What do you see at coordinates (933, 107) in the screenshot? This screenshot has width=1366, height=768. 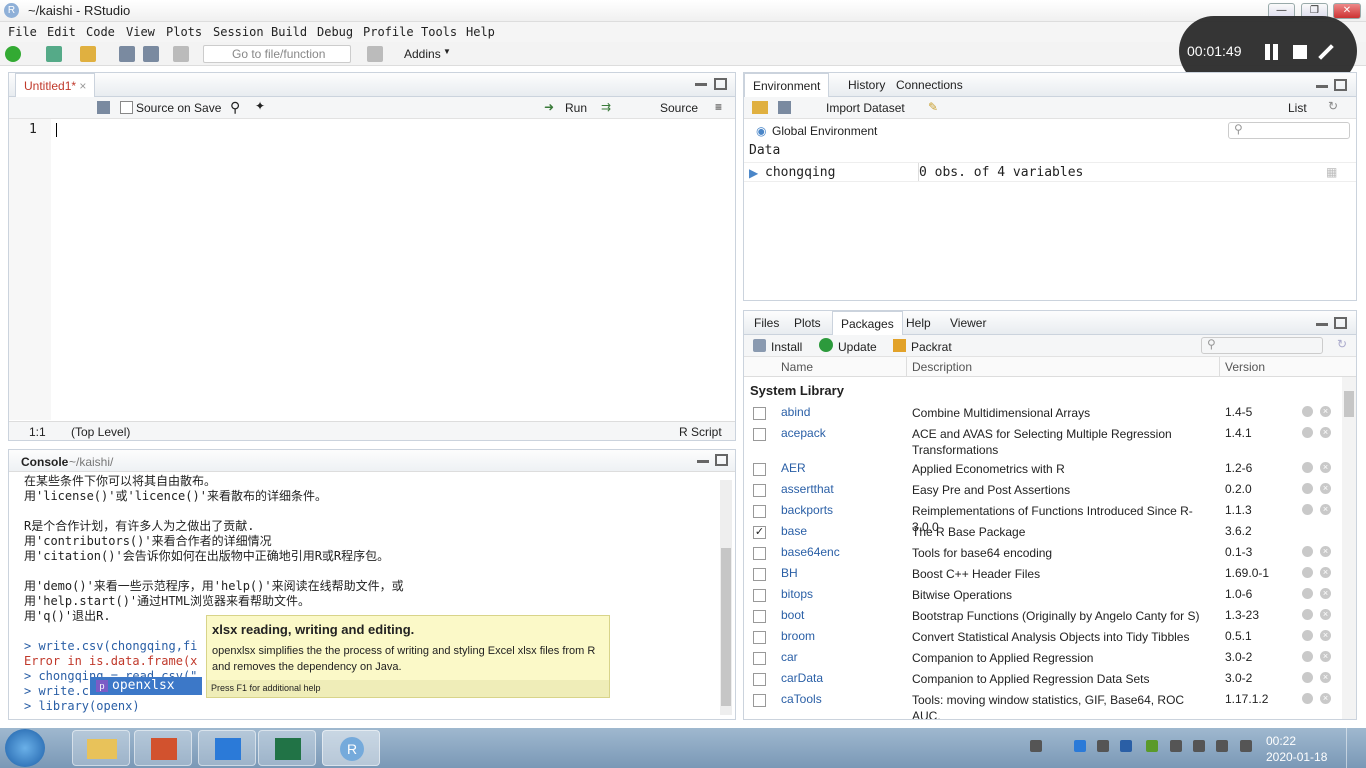 I see `broom-icon: ✎` at bounding box center [933, 107].